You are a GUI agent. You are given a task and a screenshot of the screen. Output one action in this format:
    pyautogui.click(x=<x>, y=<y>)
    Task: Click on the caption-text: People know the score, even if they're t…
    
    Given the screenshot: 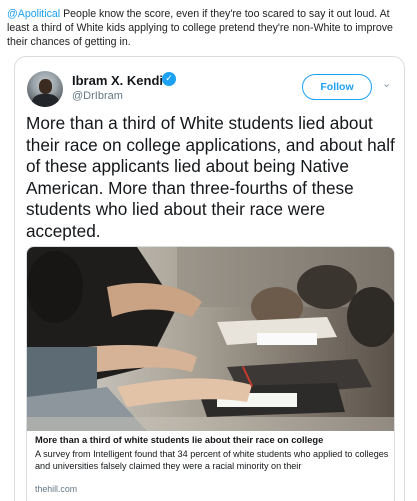 What is the action you would take?
    pyautogui.click(x=200, y=28)
    